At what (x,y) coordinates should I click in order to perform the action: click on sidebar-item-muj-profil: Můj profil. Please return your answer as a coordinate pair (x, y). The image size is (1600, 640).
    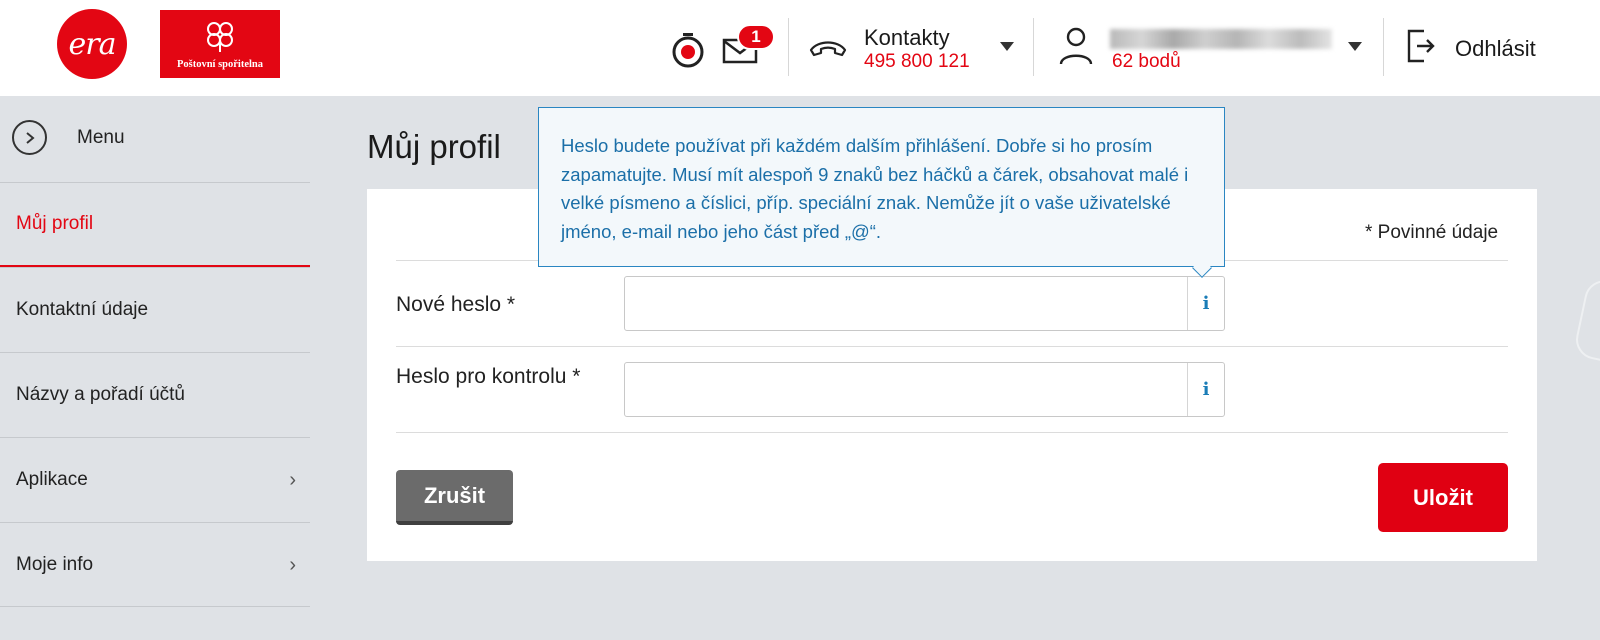
    Looking at the image, I should click on (155, 224).